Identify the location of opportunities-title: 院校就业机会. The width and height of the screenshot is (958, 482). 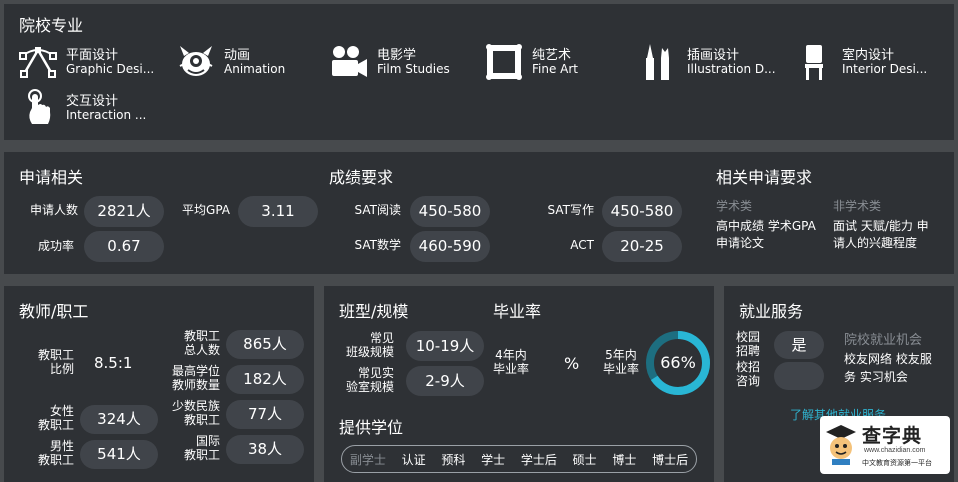
(883, 340).